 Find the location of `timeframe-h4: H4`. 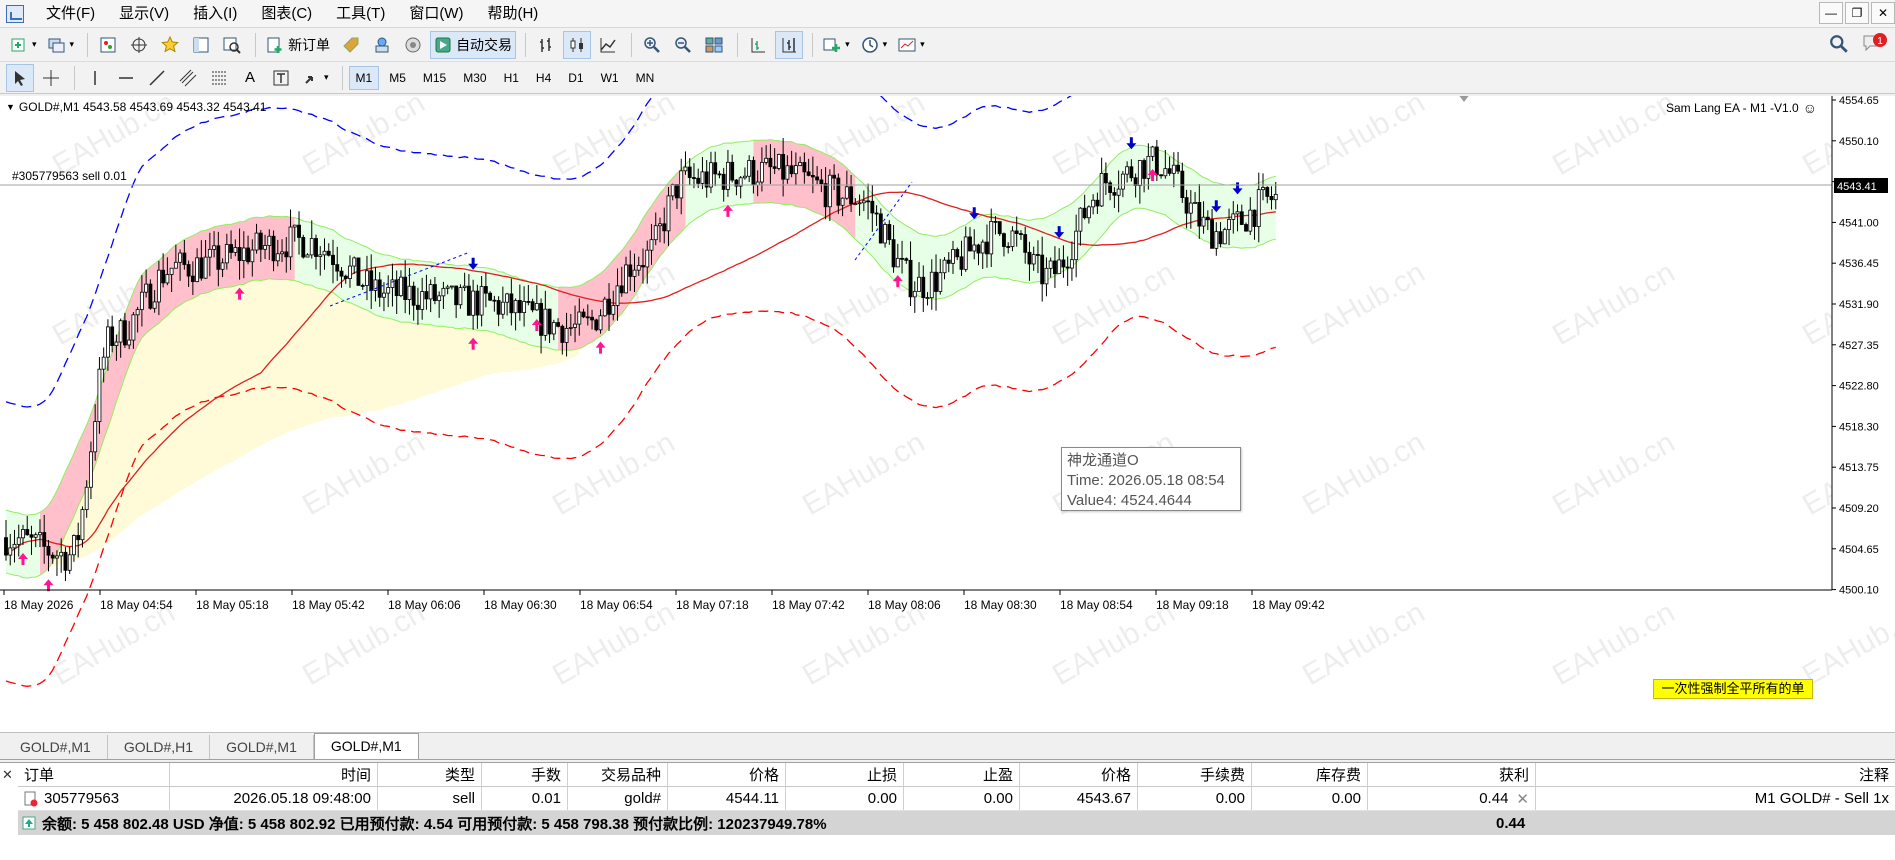

timeframe-h4: H4 is located at coordinates (543, 78).